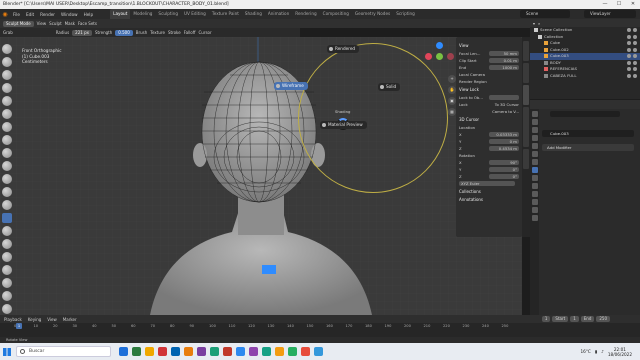  I want to click on tool-props-icon, so click(534, 114).